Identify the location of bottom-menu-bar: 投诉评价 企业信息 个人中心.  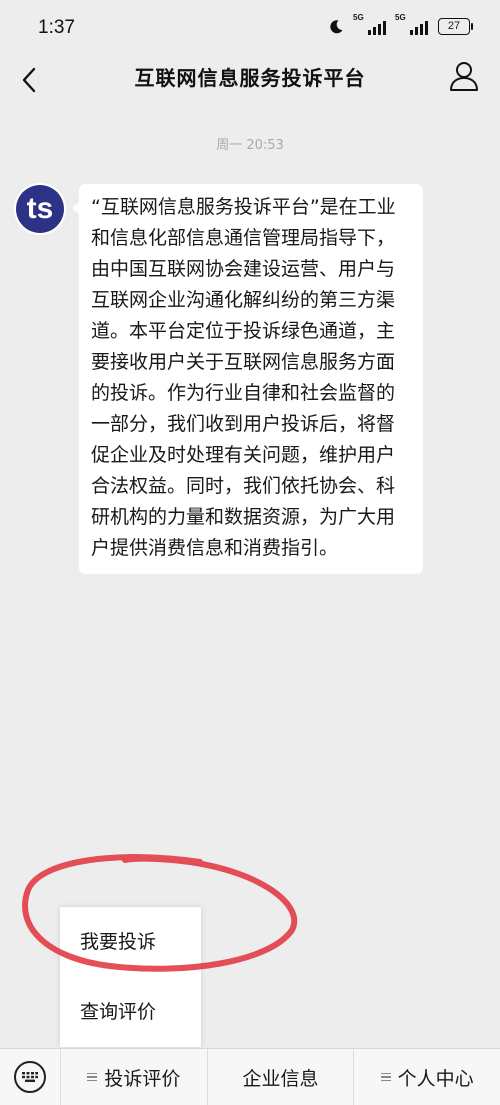
(250, 1076).